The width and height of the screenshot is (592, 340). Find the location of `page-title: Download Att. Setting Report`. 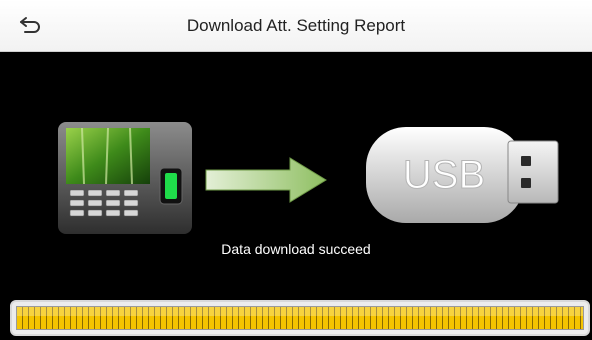

page-title: Download Att. Setting Report is located at coordinates (296, 25).